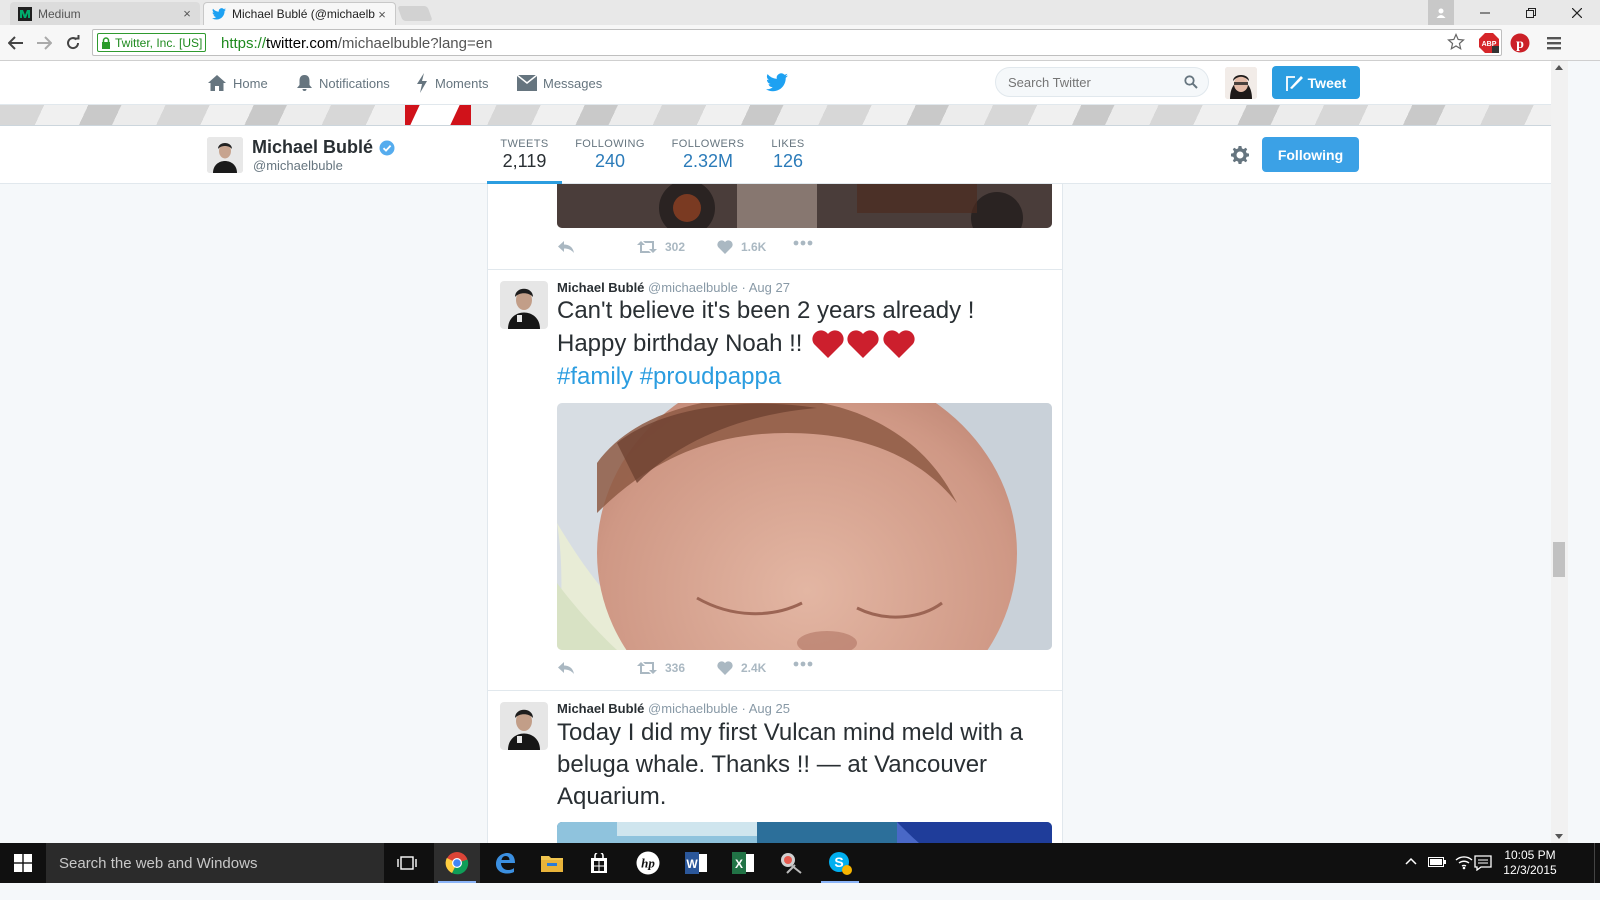 The width and height of the screenshot is (1600, 900). What do you see at coordinates (215, 863) in the screenshot?
I see `taskbar-search-box: Search the web and Windows` at bounding box center [215, 863].